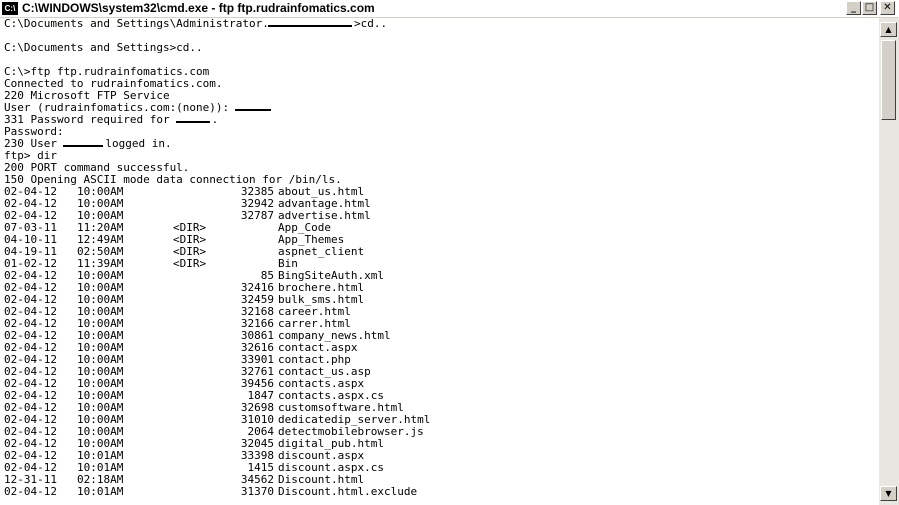 The image size is (899, 505). What do you see at coordinates (439, 192) in the screenshot?
I see `listing-row: 02-04-12 10:00AM 32385 about_us.html` at bounding box center [439, 192].